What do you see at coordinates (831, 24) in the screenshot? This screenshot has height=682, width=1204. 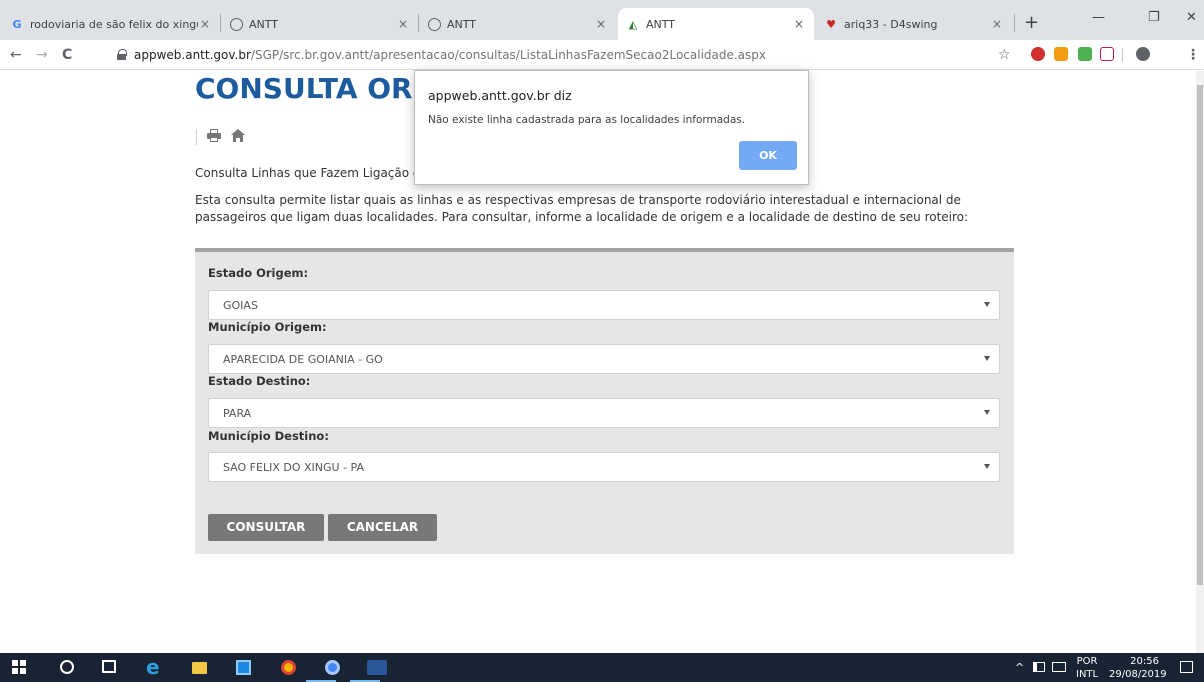 I see `heart-icon: ♥` at bounding box center [831, 24].